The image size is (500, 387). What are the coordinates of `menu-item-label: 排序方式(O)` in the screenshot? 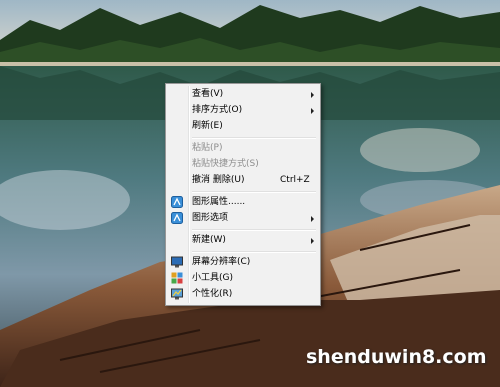 It's located at (217, 110).